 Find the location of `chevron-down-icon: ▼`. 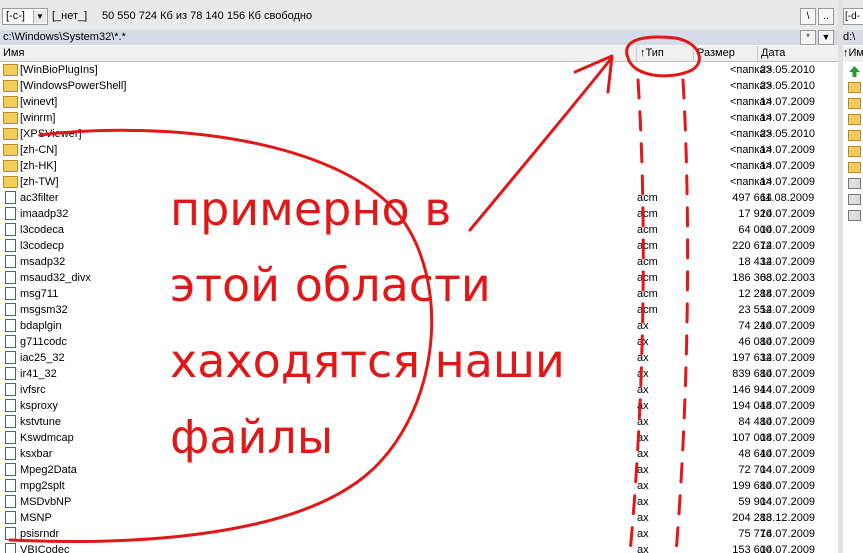

chevron-down-icon: ▼ is located at coordinates (39, 16).